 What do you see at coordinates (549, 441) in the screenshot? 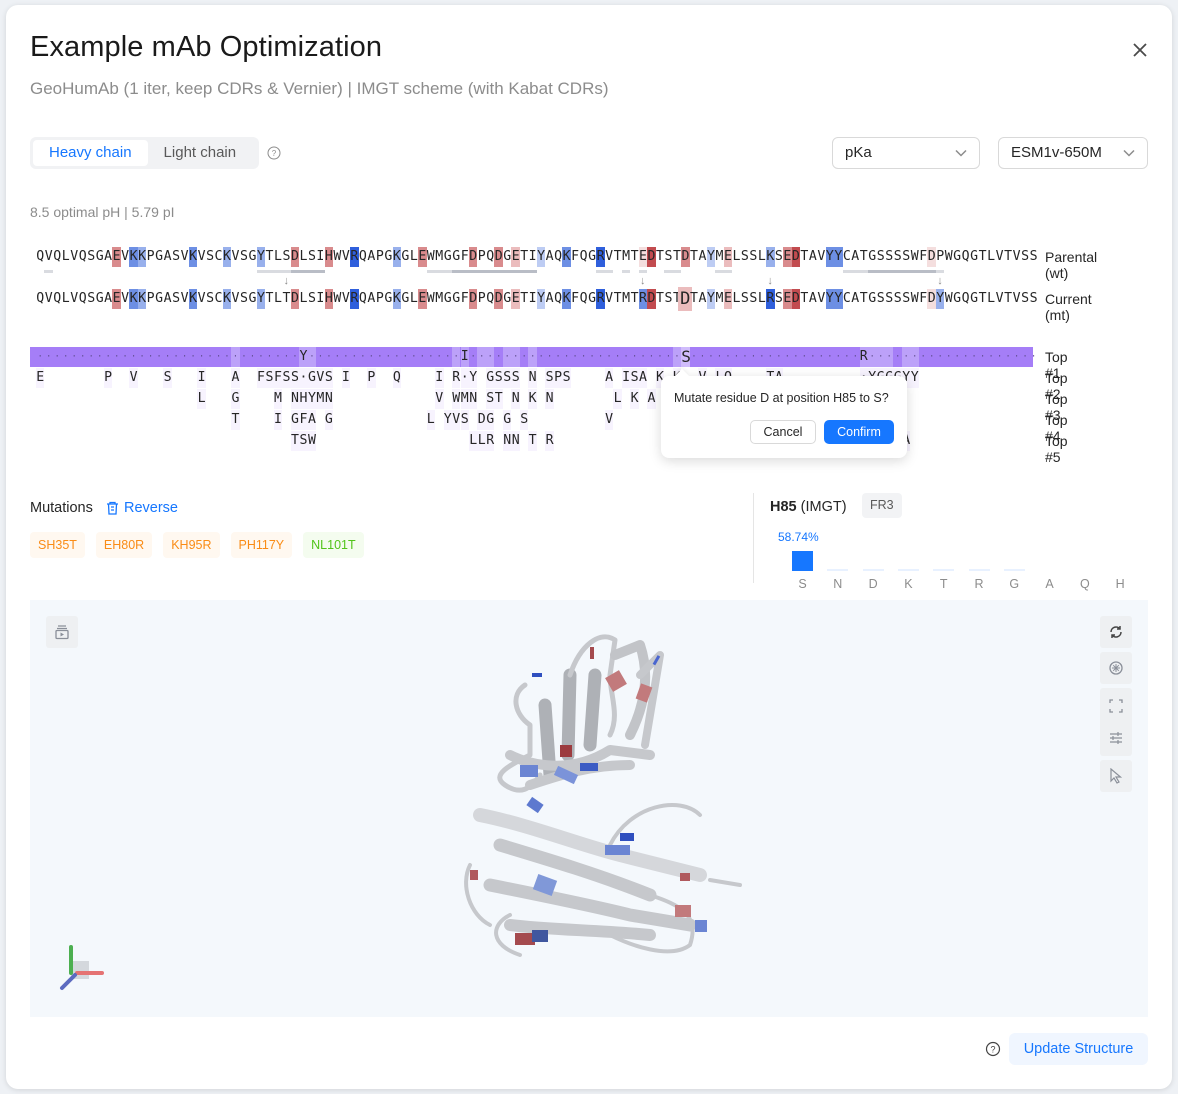
I see `residue: R` at bounding box center [549, 441].